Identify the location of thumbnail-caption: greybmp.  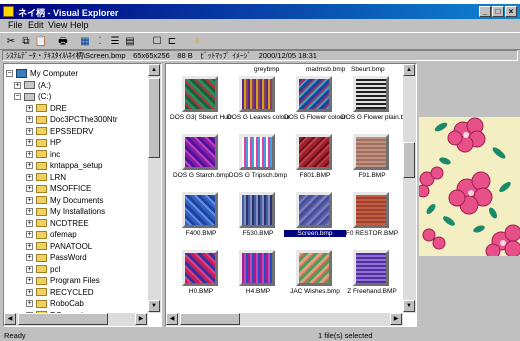
(266, 69).